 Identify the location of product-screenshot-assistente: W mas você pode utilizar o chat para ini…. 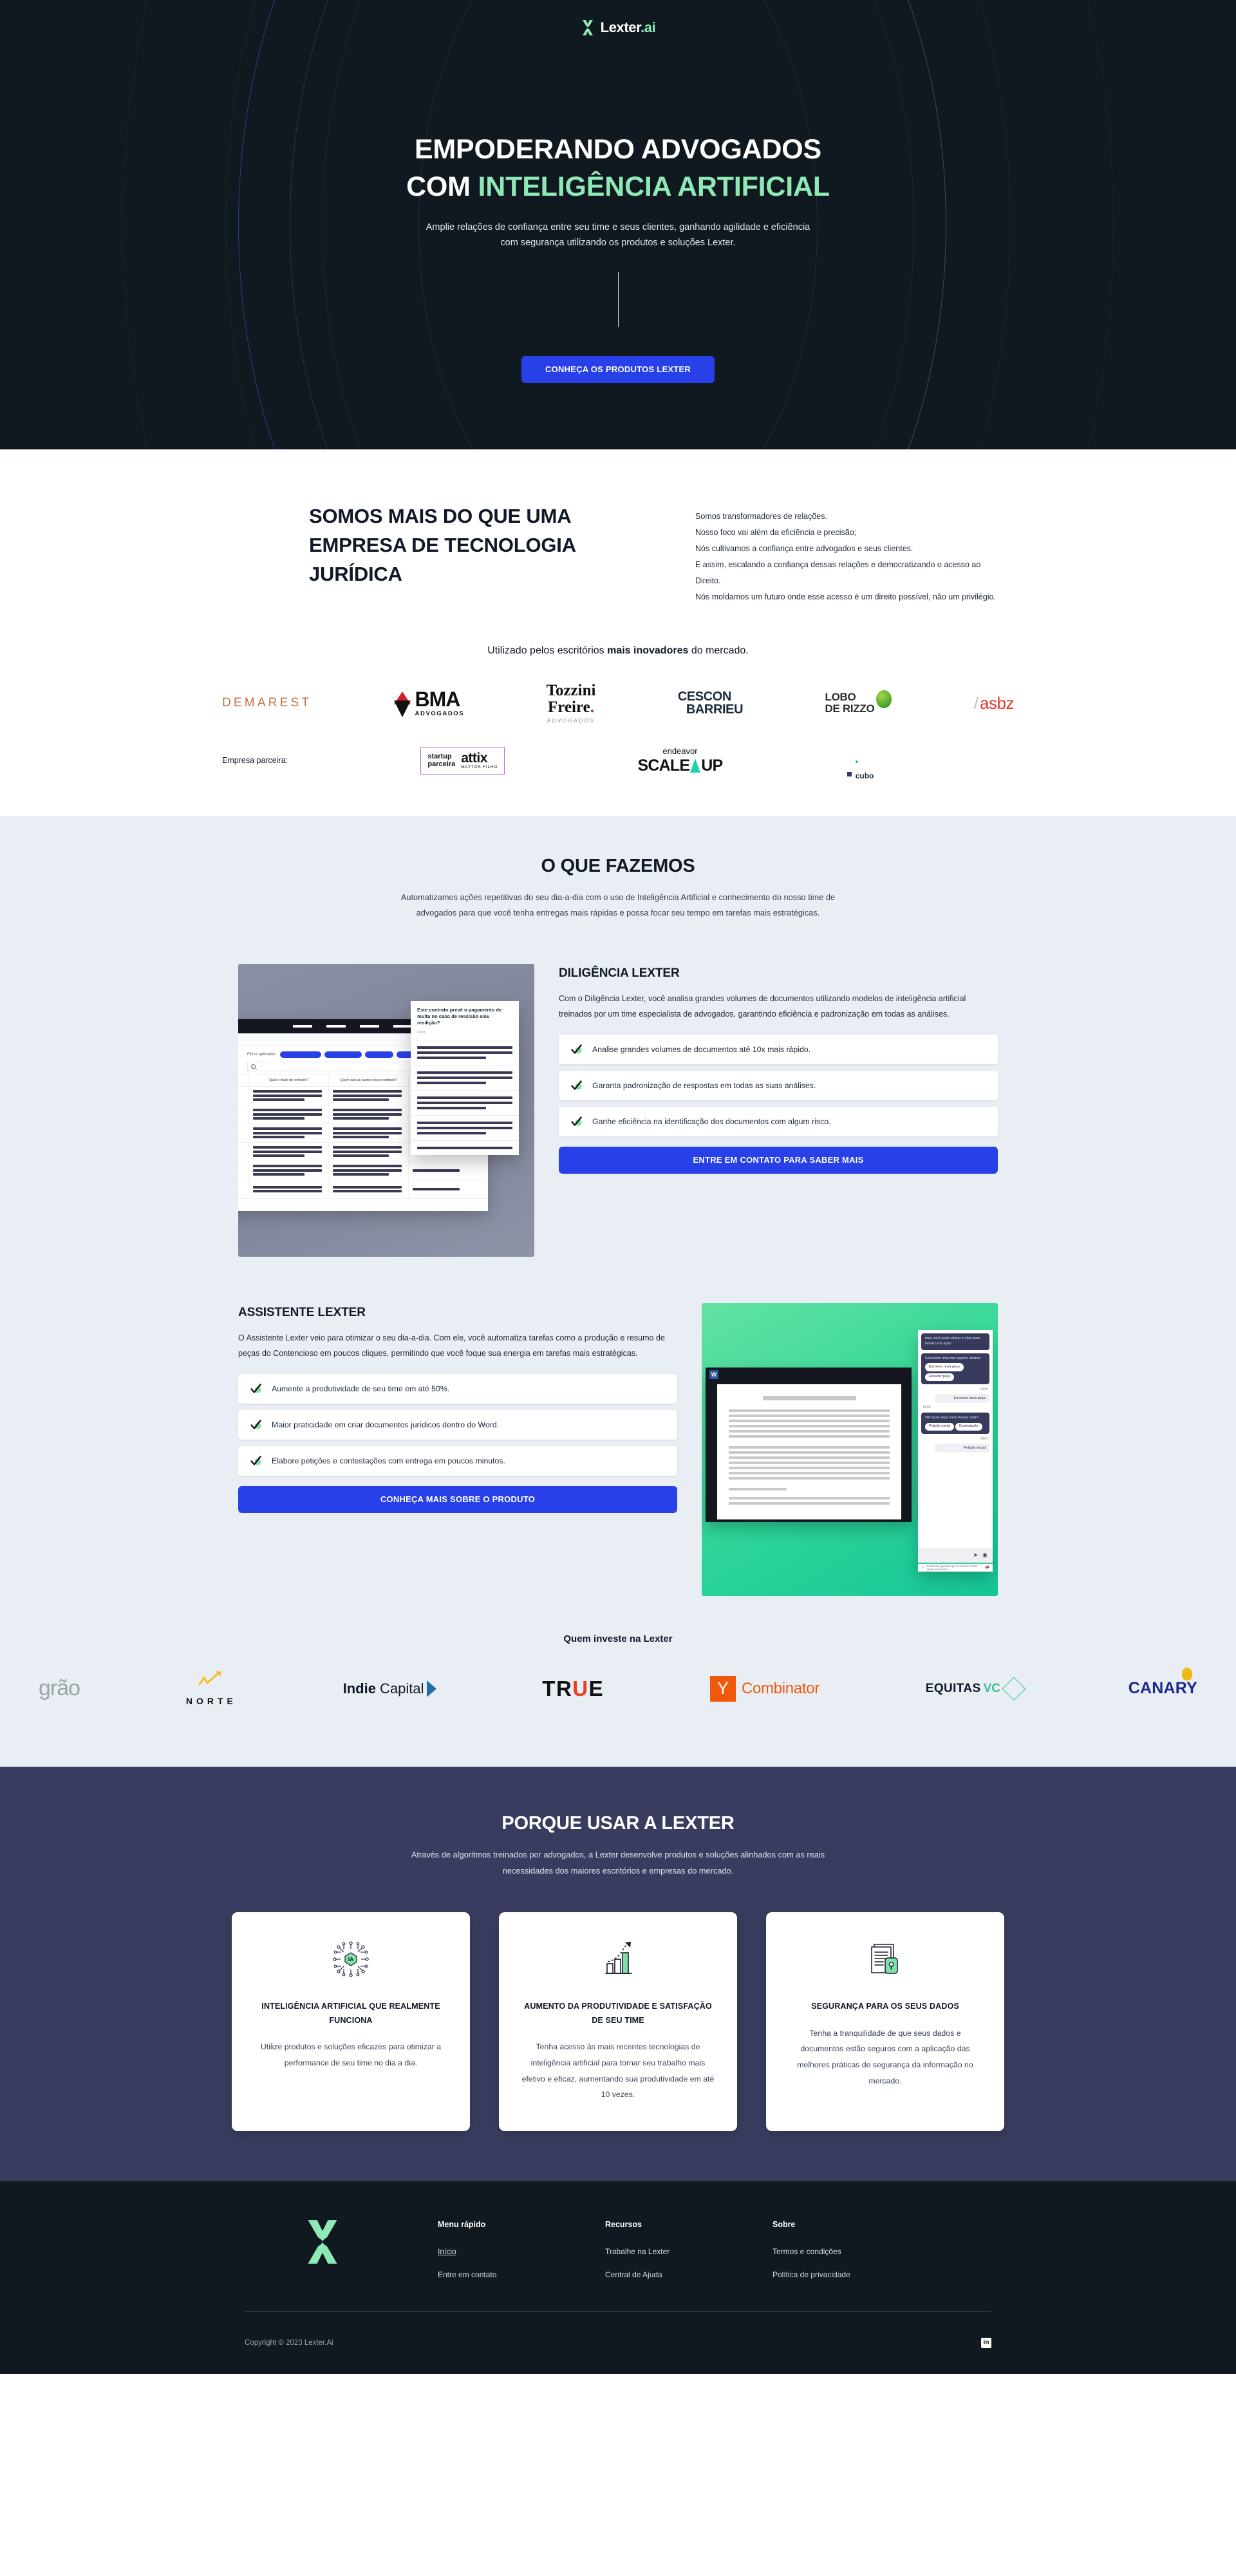
(850, 1449).